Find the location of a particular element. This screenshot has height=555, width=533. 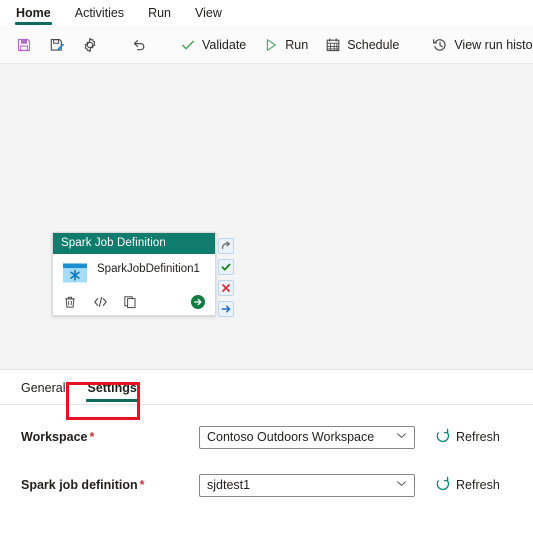

spark-job-definition-label: Spark job definition * is located at coordinates (110, 485).